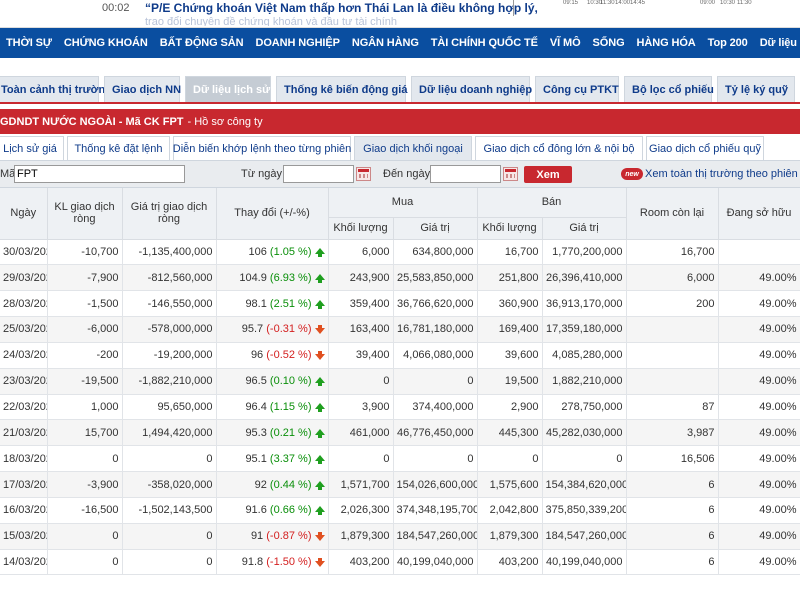 The width and height of the screenshot is (800, 600). Describe the element at coordinates (24, 304) in the screenshot. I see `cell-date: 28/03/2022` at that location.